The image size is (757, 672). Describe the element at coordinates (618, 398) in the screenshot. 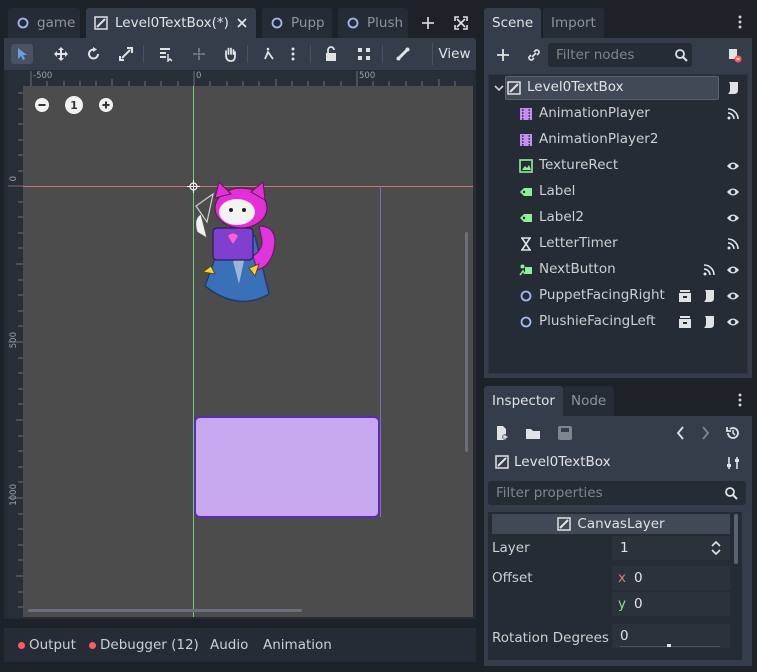

I see `inspector-dock-tabs: Inspector Node` at that location.